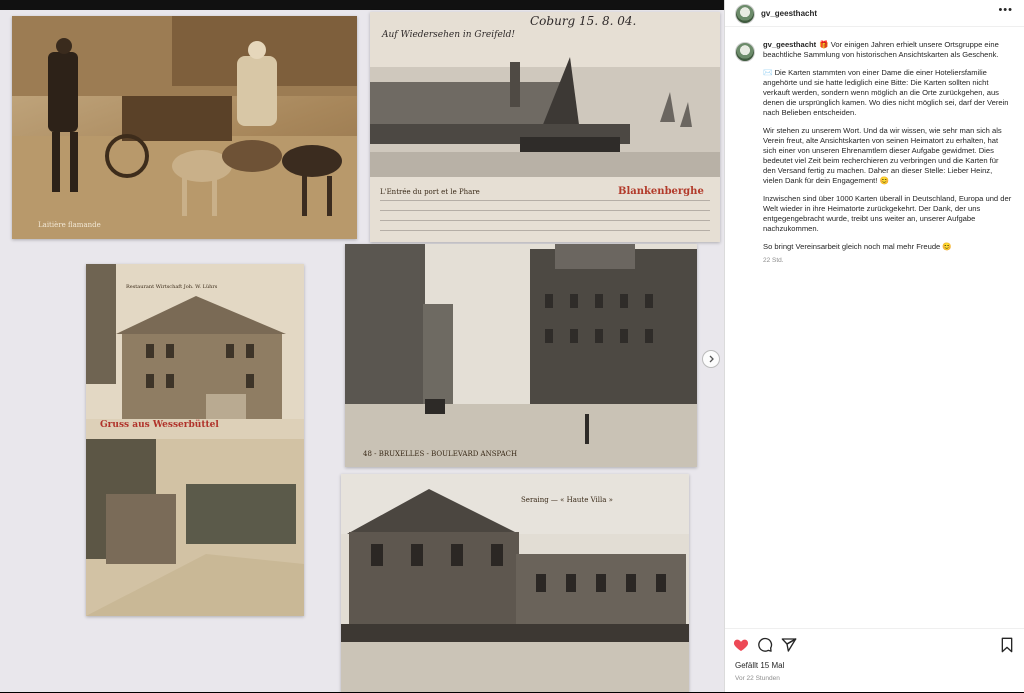  What do you see at coordinates (745, 52) in the screenshot?
I see `caption-avatar` at bounding box center [745, 52].